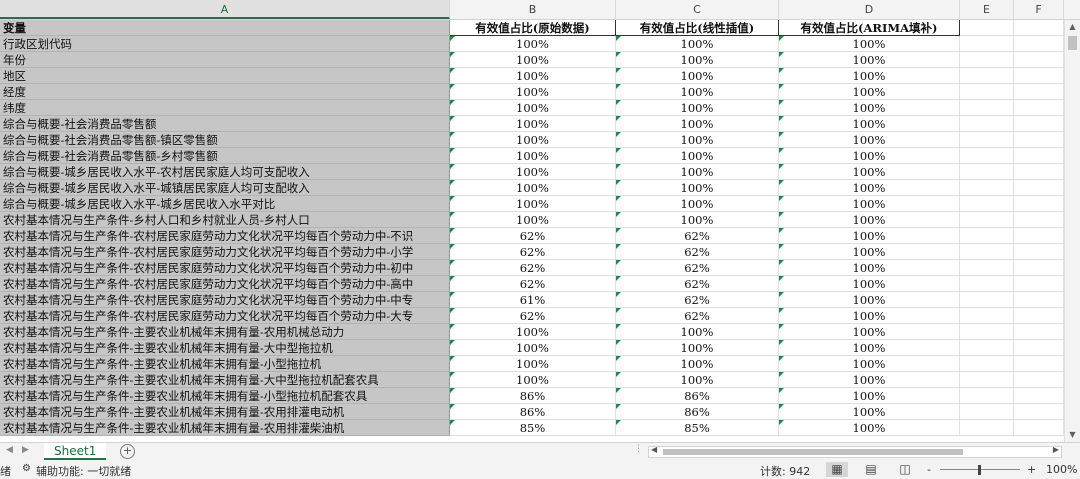 This screenshot has height=479, width=1080. What do you see at coordinates (1072, 435) in the screenshot?
I see `scroll-down-icon: ▼` at bounding box center [1072, 435].